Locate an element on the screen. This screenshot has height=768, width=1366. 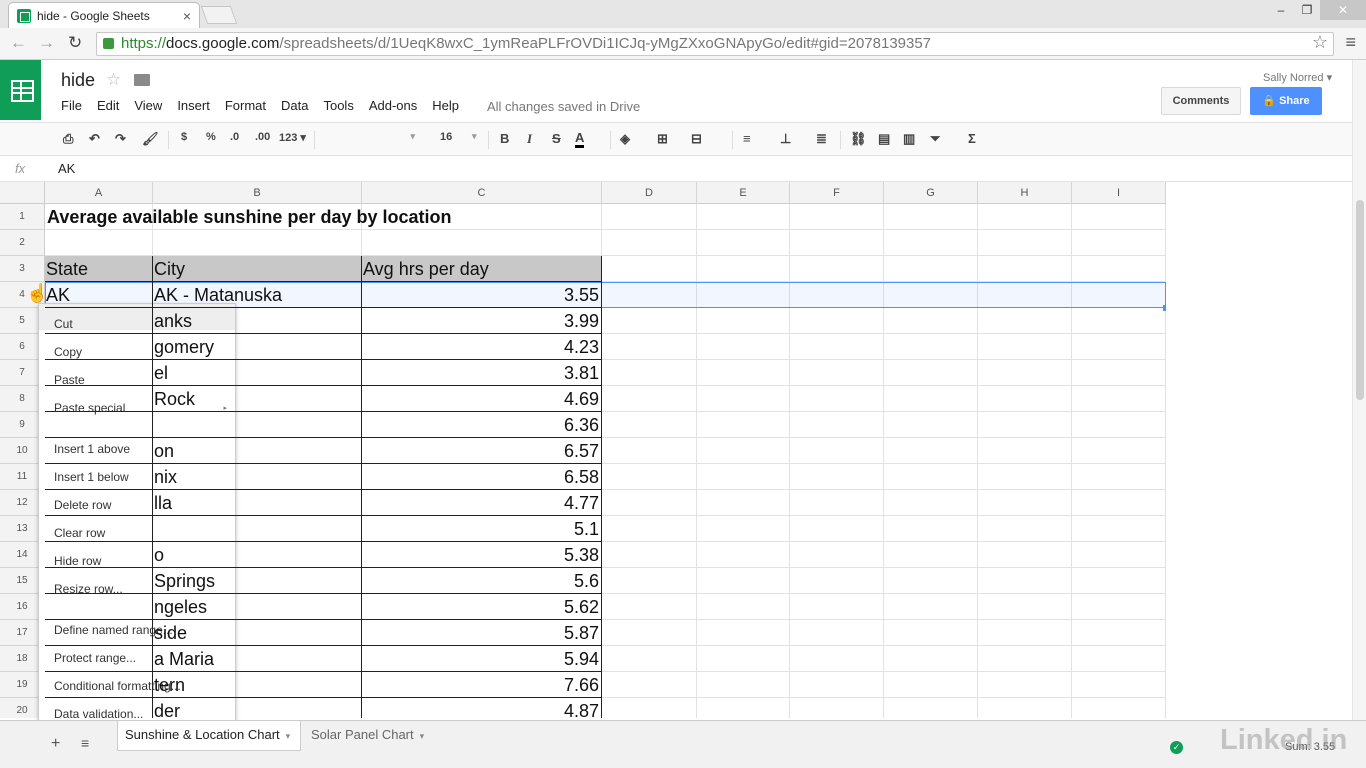
menu-insert: Insert is located at coordinates (193, 105).